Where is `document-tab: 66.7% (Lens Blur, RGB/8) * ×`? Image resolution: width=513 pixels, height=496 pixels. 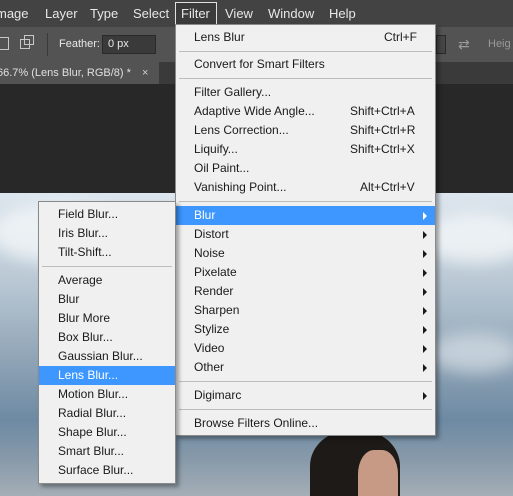
document-tab: 66.7% (Lens Blur, RGB/8) * × is located at coordinates (79, 73).